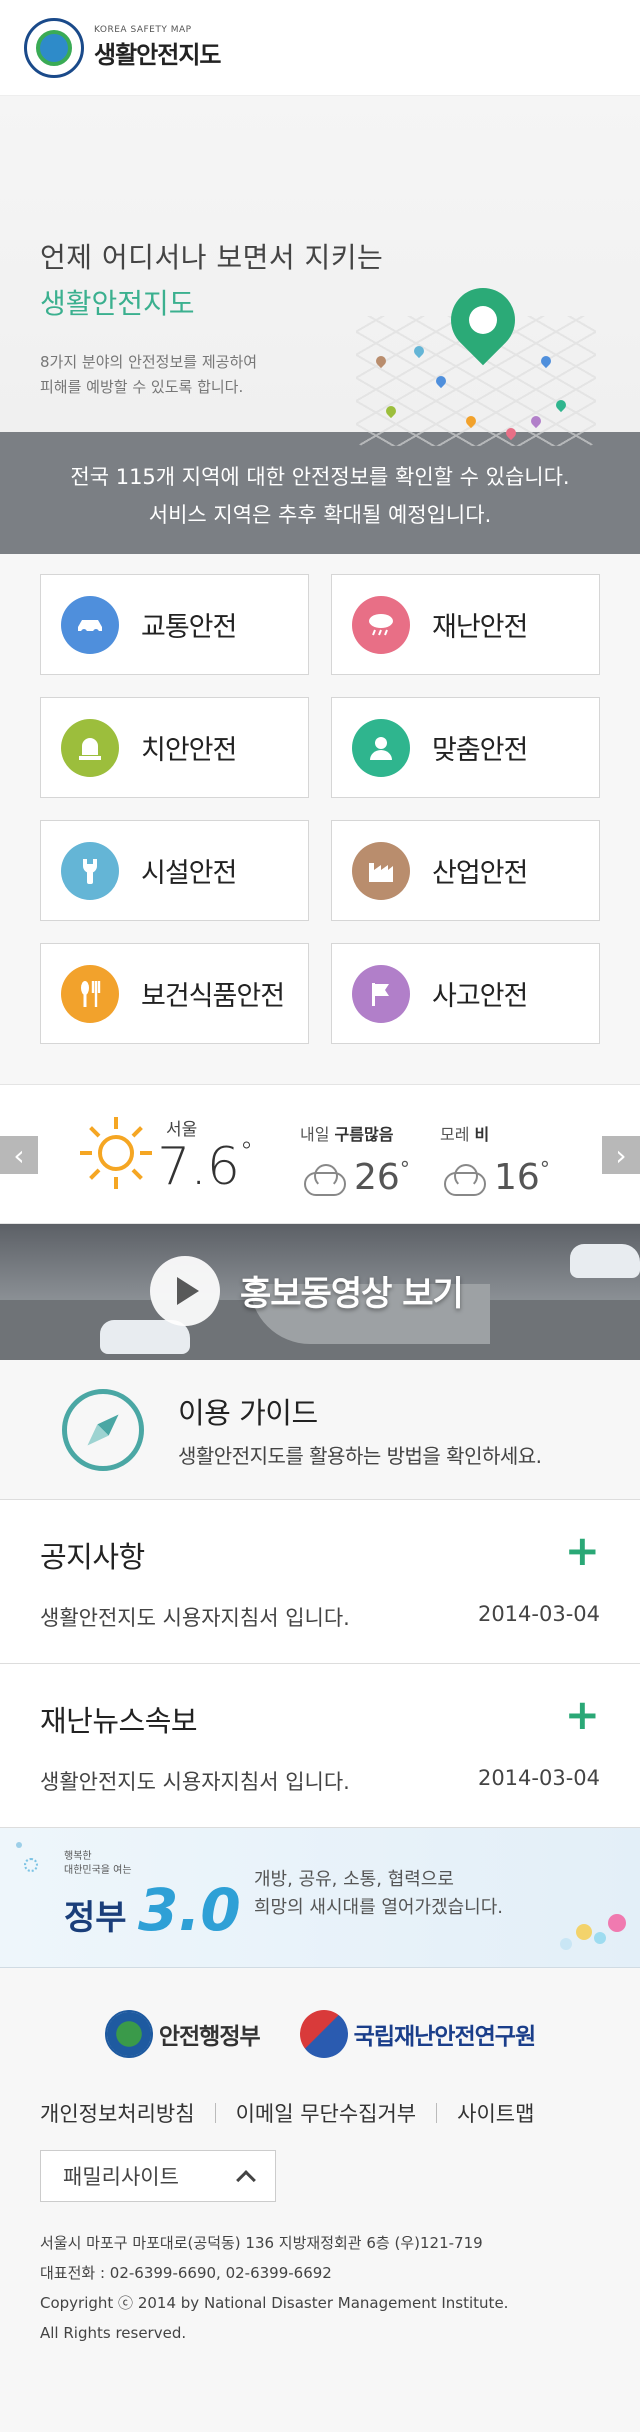  I want to click on tomorrow-label: 내일, so click(315, 1134).